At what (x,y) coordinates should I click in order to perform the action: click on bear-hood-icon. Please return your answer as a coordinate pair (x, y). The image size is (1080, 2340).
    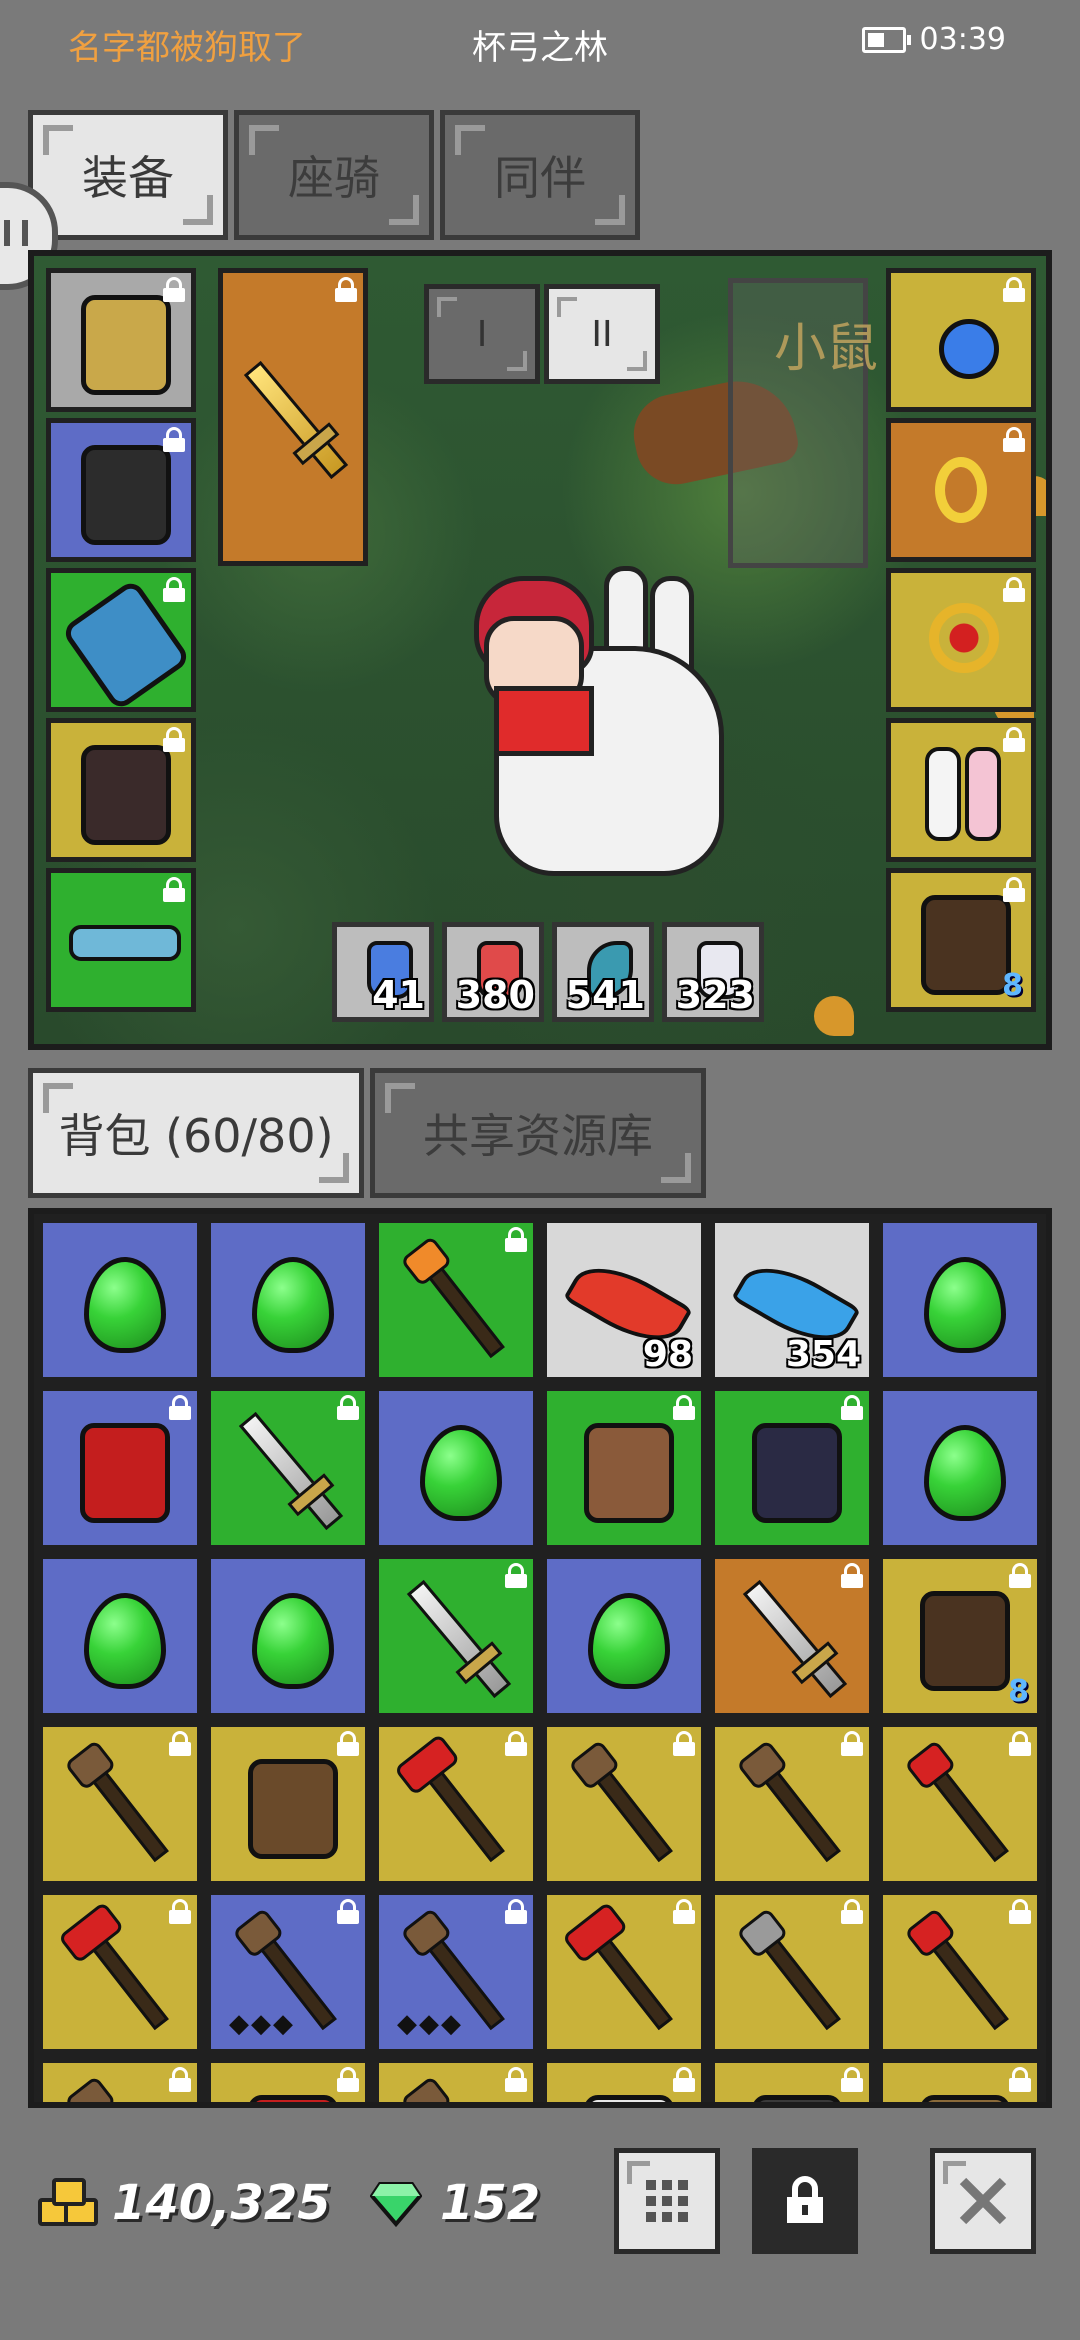
    Looking at the image, I should click on (966, 945).